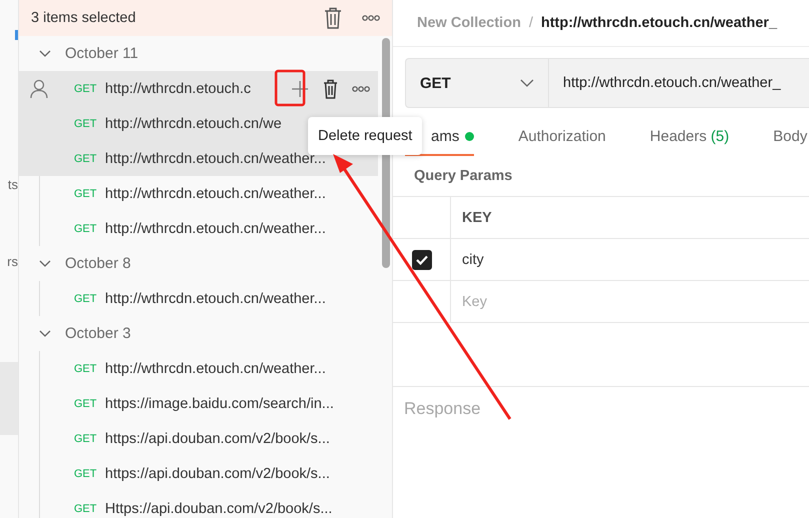  What do you see at coordinates (198, 333) in the screenshot?
I see `history-group: October 3` at bounding box center [198, 333].